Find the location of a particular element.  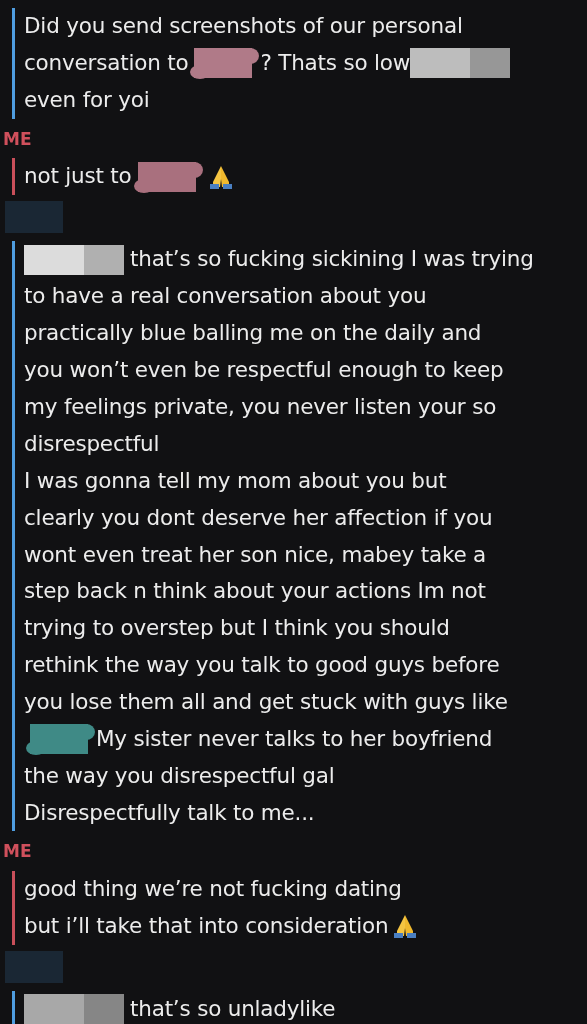

message-text: but i’ll take that into consideration is located at coordinates (206, 926).